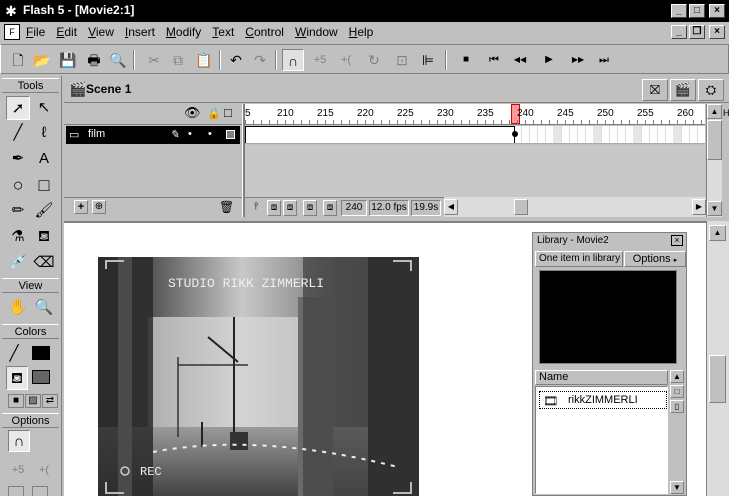  Describe the element at coordinates (214, 113) in the screenshot. I see `lock-all-icon: 🔒` at that location.